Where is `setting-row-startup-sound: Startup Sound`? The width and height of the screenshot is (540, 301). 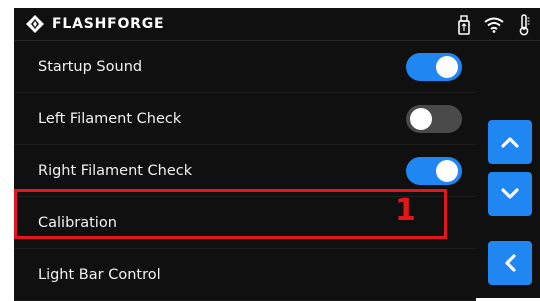
setting-row-startup-sound: Startup Sound is located at coordinates (245, 67).